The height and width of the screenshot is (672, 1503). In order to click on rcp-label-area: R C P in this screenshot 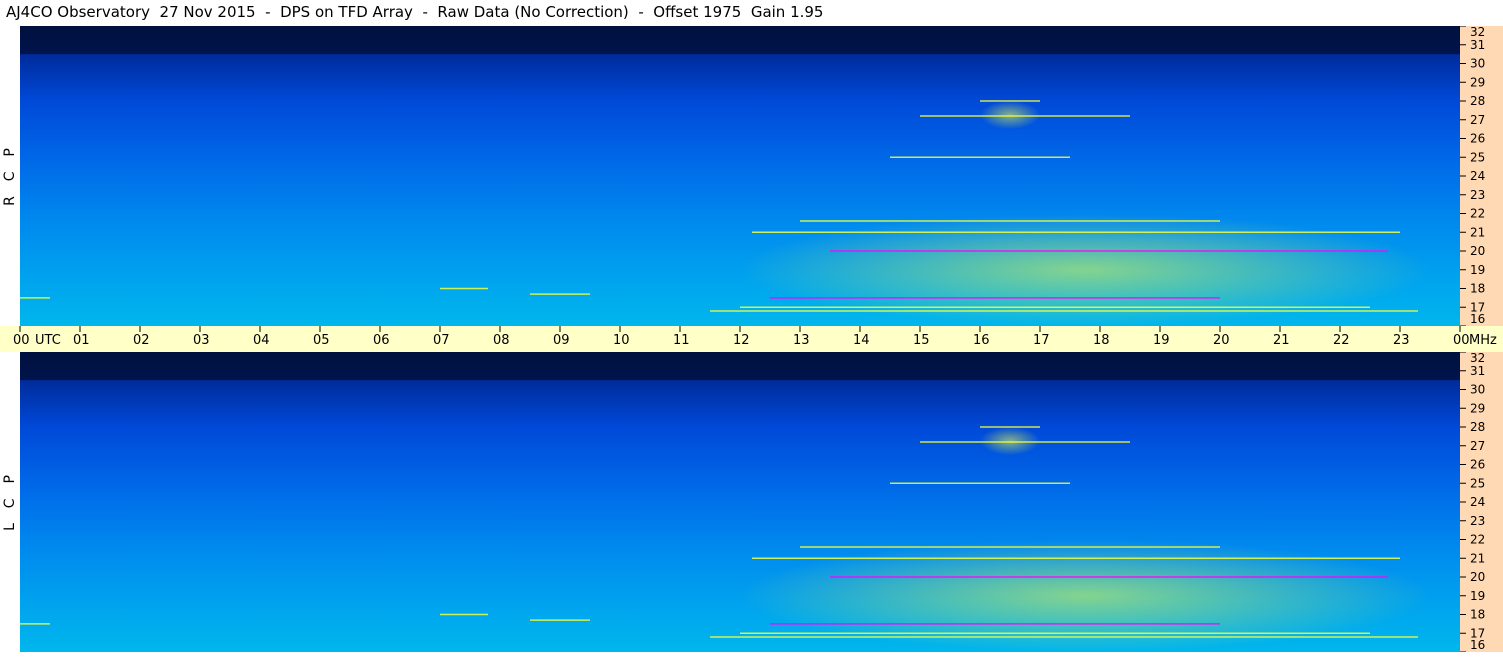, I will do `click(10, 176)`.